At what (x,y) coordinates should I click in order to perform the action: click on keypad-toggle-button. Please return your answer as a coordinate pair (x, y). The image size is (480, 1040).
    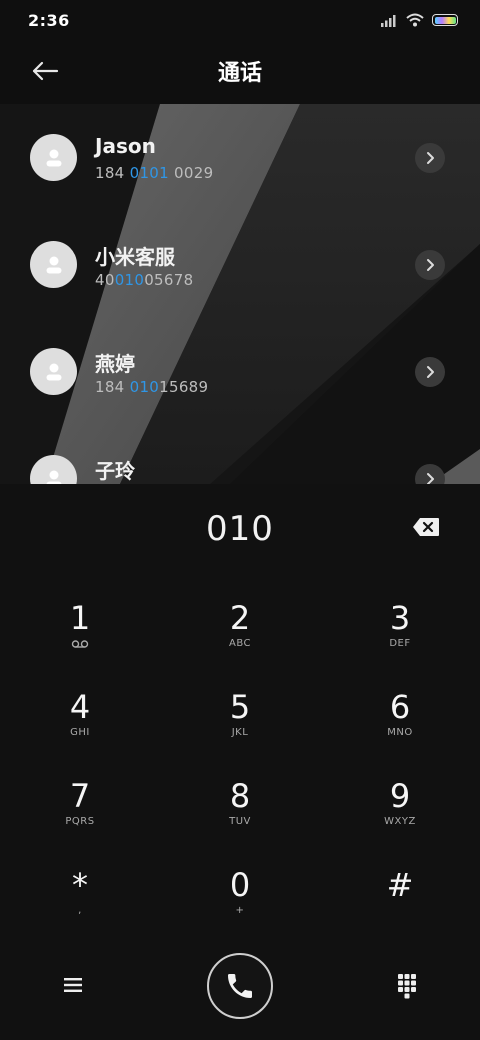
    Looking at the image, I should click on (407, 986).